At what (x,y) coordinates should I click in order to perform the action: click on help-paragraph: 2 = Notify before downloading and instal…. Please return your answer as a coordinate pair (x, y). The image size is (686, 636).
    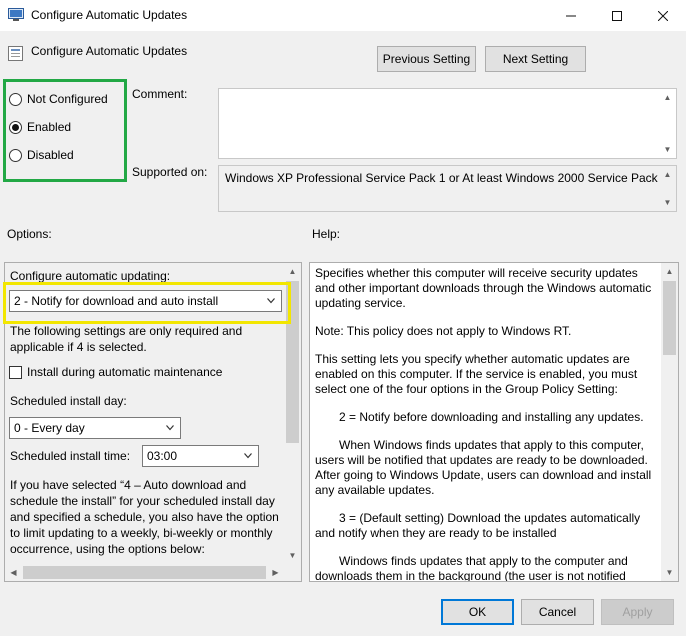
    Looking at the image, I should click on (491, 417).